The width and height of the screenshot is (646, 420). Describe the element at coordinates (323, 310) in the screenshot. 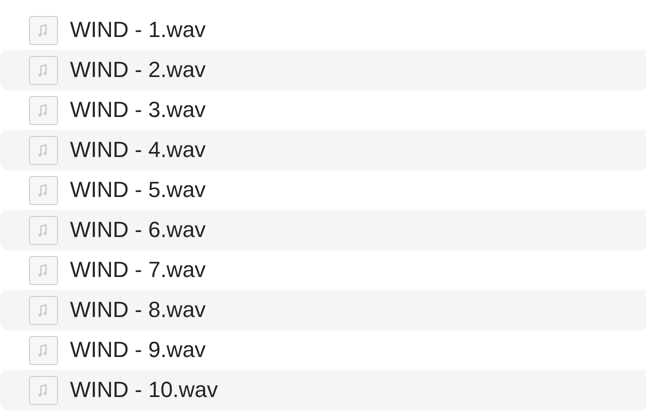

I see `file-row: WIND - 8.wav` at that location.